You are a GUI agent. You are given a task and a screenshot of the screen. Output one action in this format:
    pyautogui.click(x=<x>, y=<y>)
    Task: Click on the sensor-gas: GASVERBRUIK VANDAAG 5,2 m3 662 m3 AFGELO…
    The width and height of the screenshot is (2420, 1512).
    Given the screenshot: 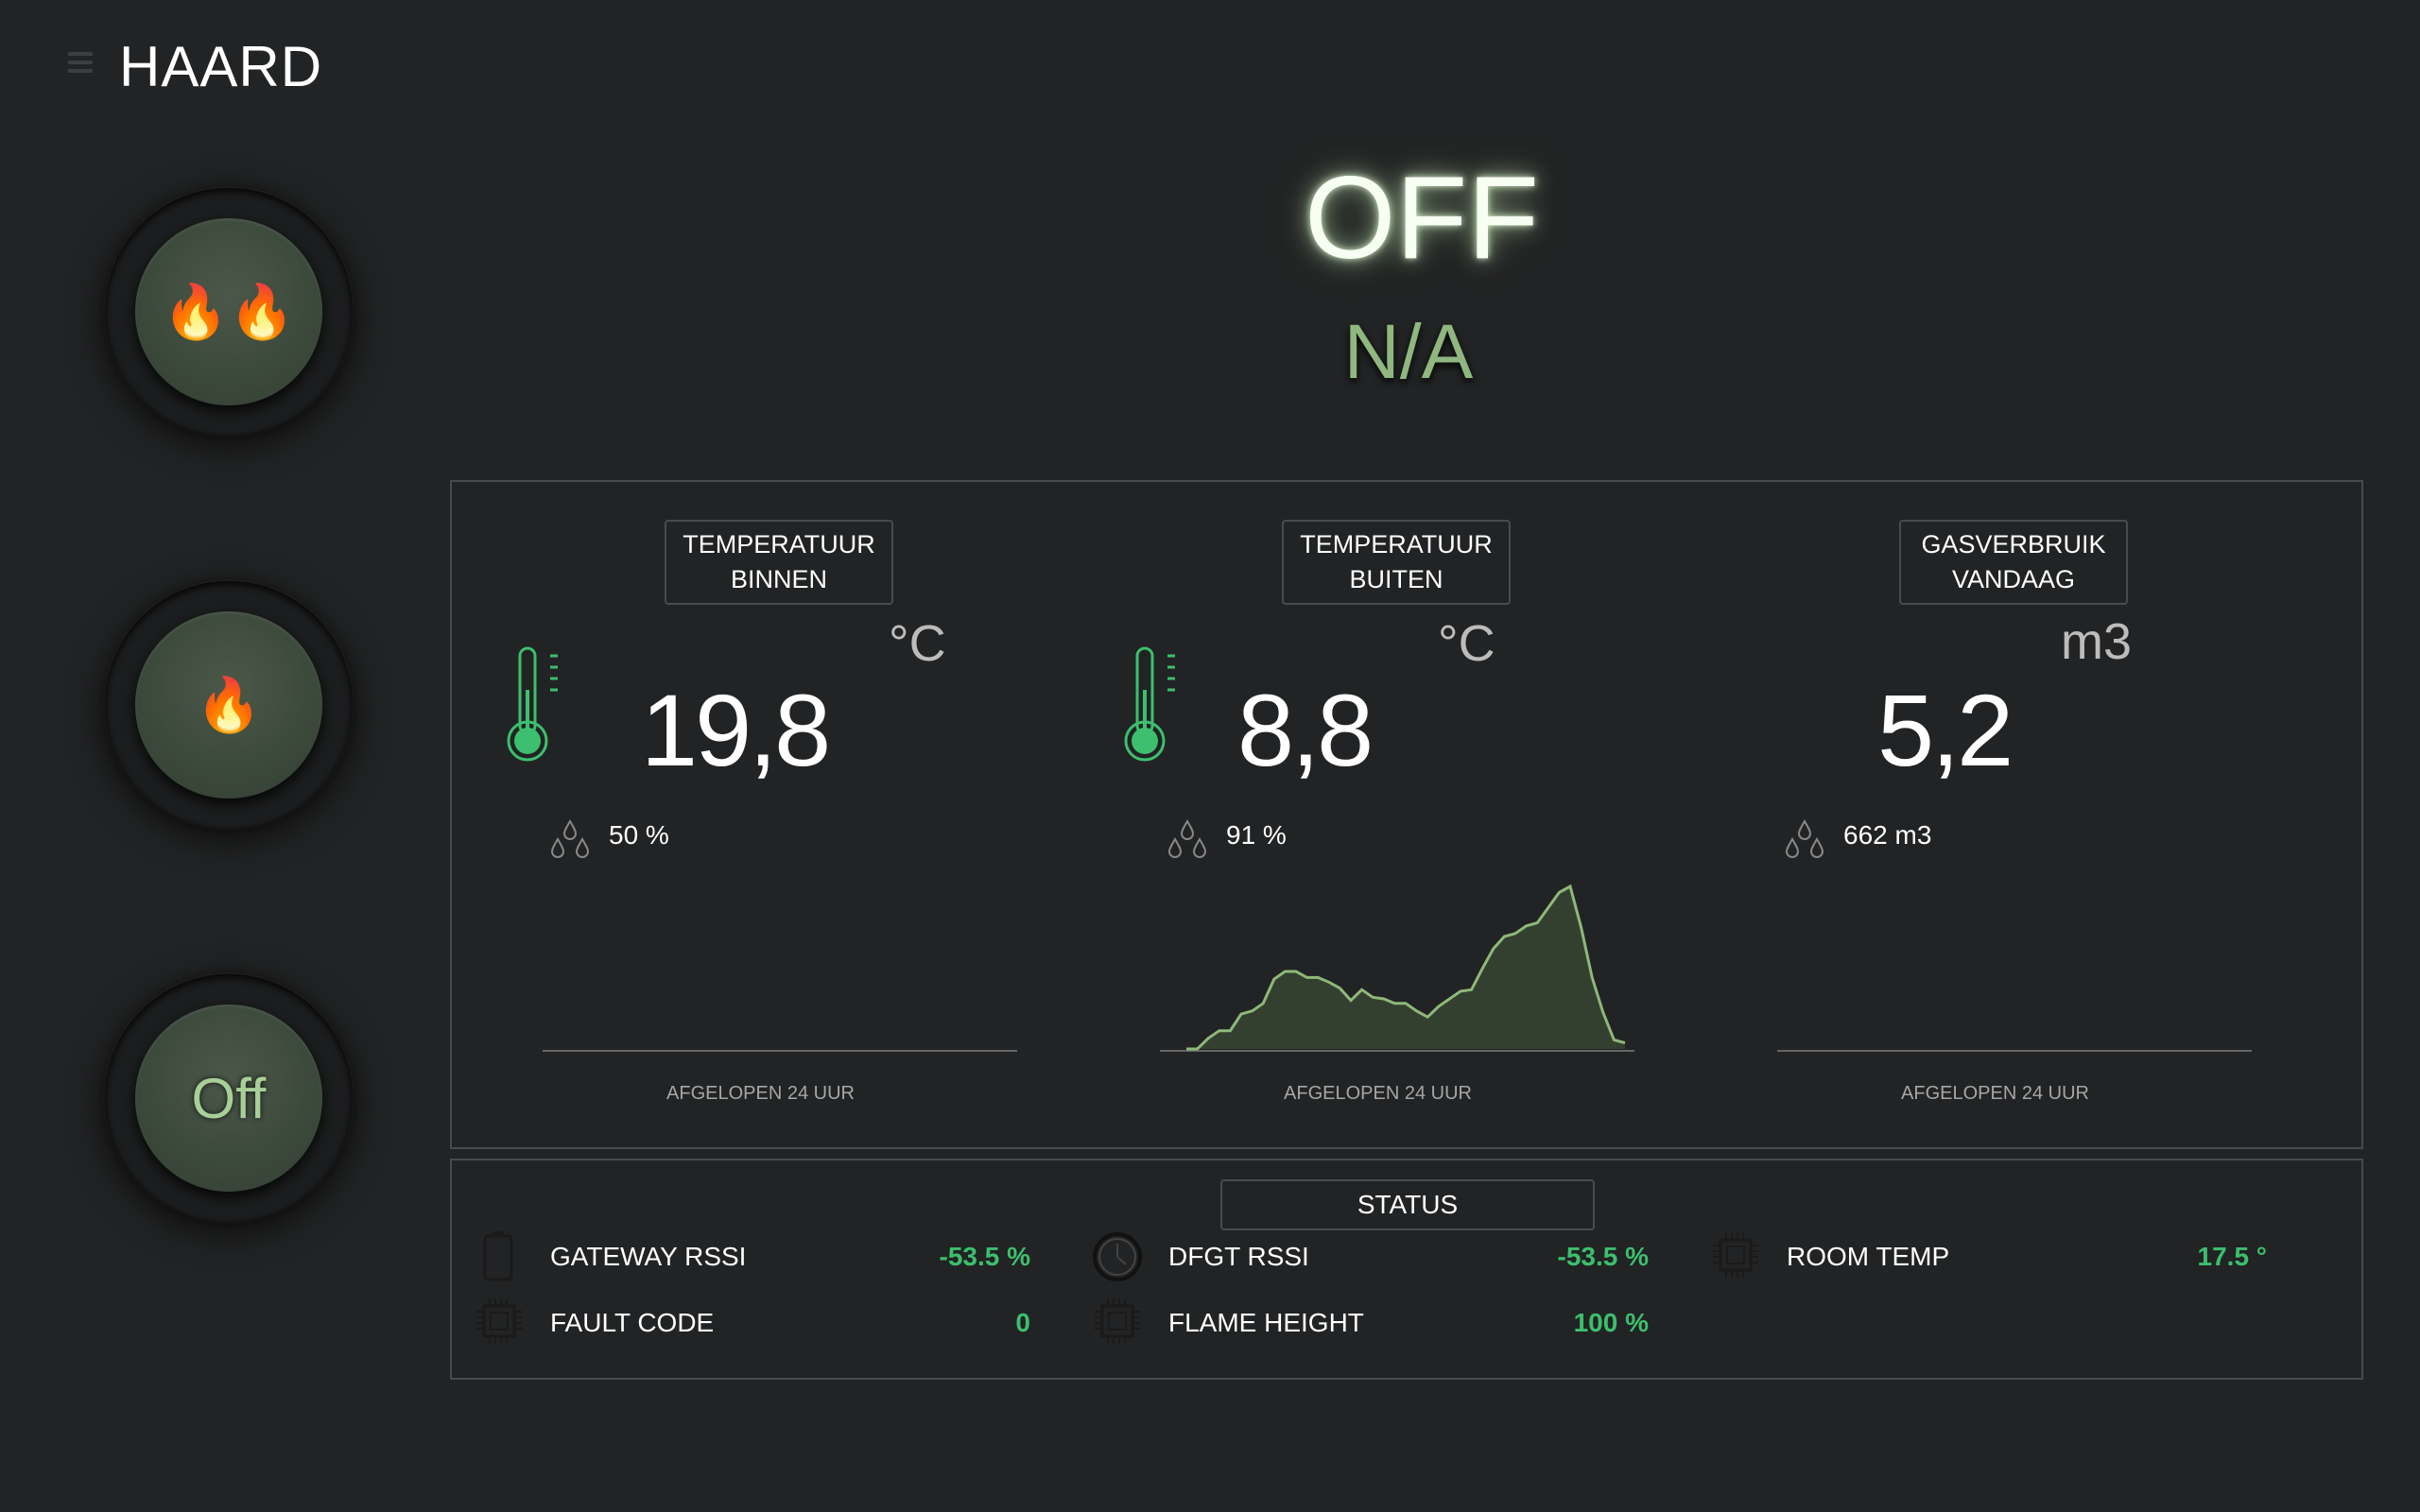 What is the action you would take?
    pyautogui.click(x=1995, y=812)
    